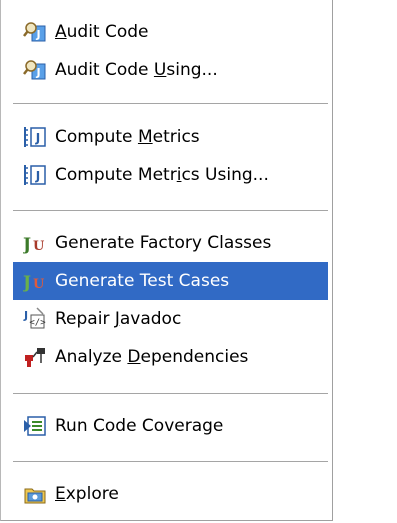  What do you see at coordinates (118, 319) in the screenshot?
I see `menu-item-label: Repair Javadoc` at bounding box center [118, 319].